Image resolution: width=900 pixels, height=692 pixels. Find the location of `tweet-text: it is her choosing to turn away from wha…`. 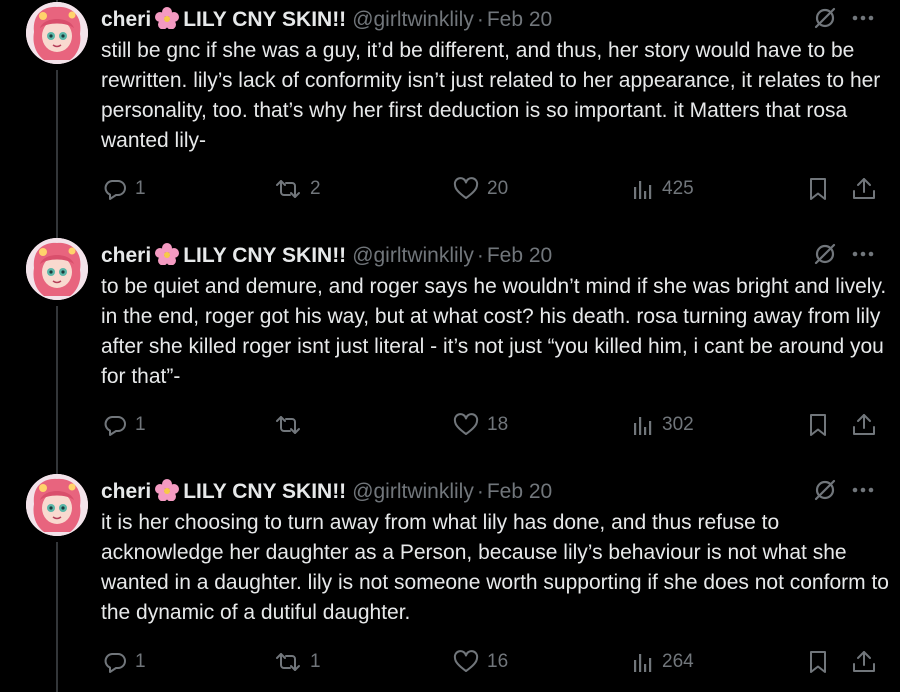

tweet-text: it is her choosing to turn away from wha… is located at coordinates (495, 567).